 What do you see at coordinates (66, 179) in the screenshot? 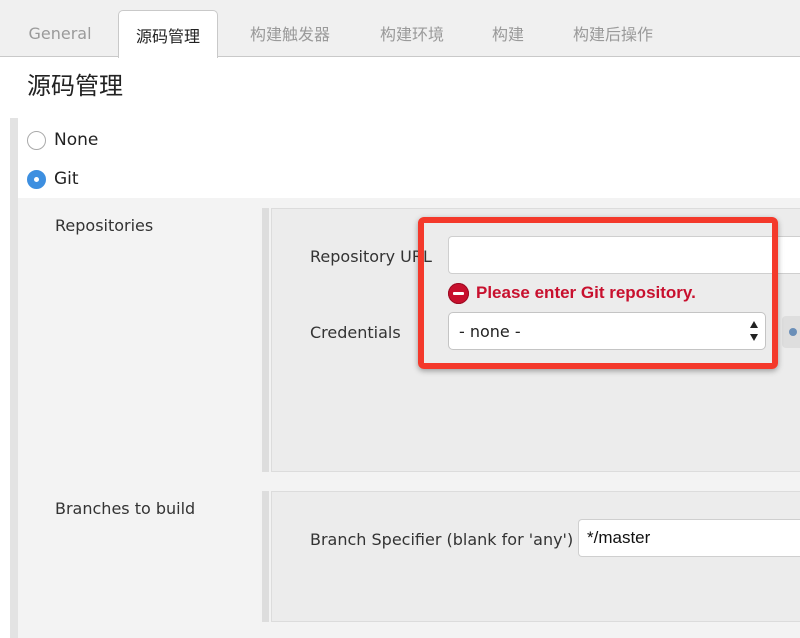
I see `scm-option-git-label: Git` at bounding box center [66, 179].